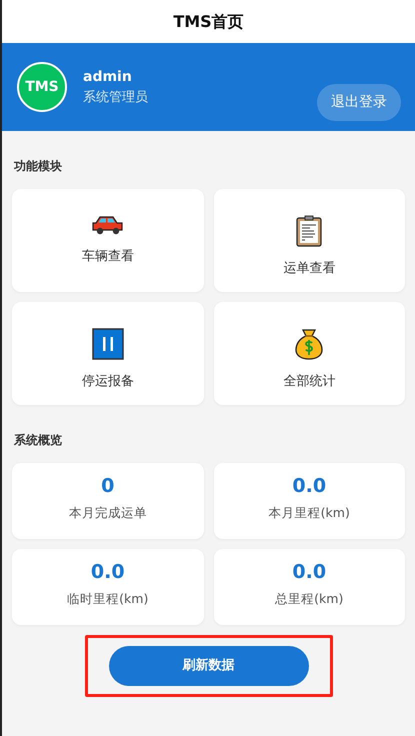 The height and width of the screenshot is (736, 415). I want to click on clipboard-icon, so click(309, 231).